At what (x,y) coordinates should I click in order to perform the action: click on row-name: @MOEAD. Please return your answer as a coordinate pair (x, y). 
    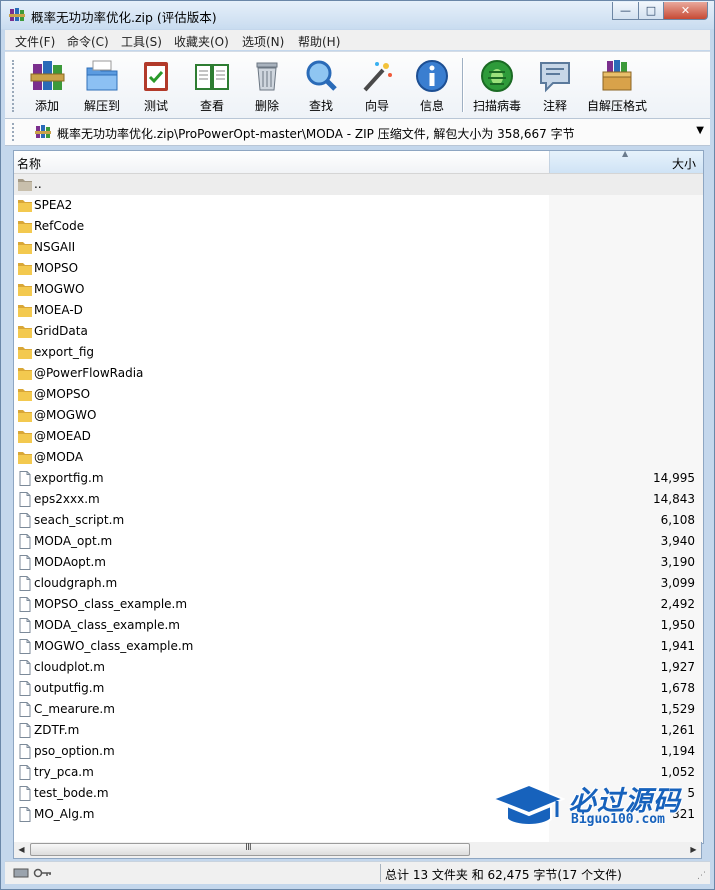
    Looking at the image, I should click on (62, 436).